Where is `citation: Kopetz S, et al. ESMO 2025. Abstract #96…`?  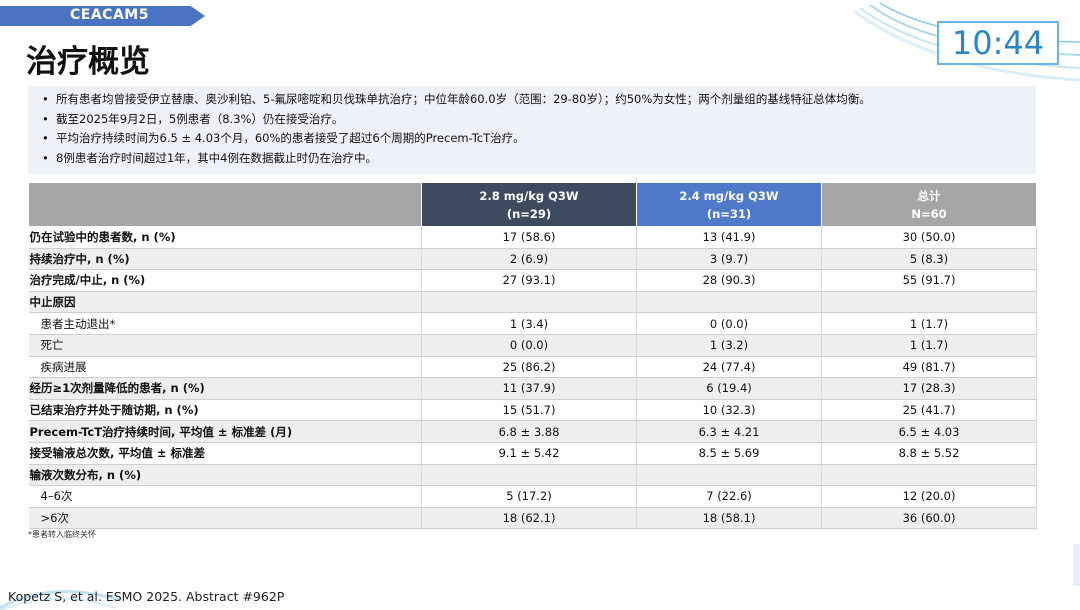 citation: Kopetz S, et al. ESMO 2025. Abstract #96… is located at coordinates (146, 596).